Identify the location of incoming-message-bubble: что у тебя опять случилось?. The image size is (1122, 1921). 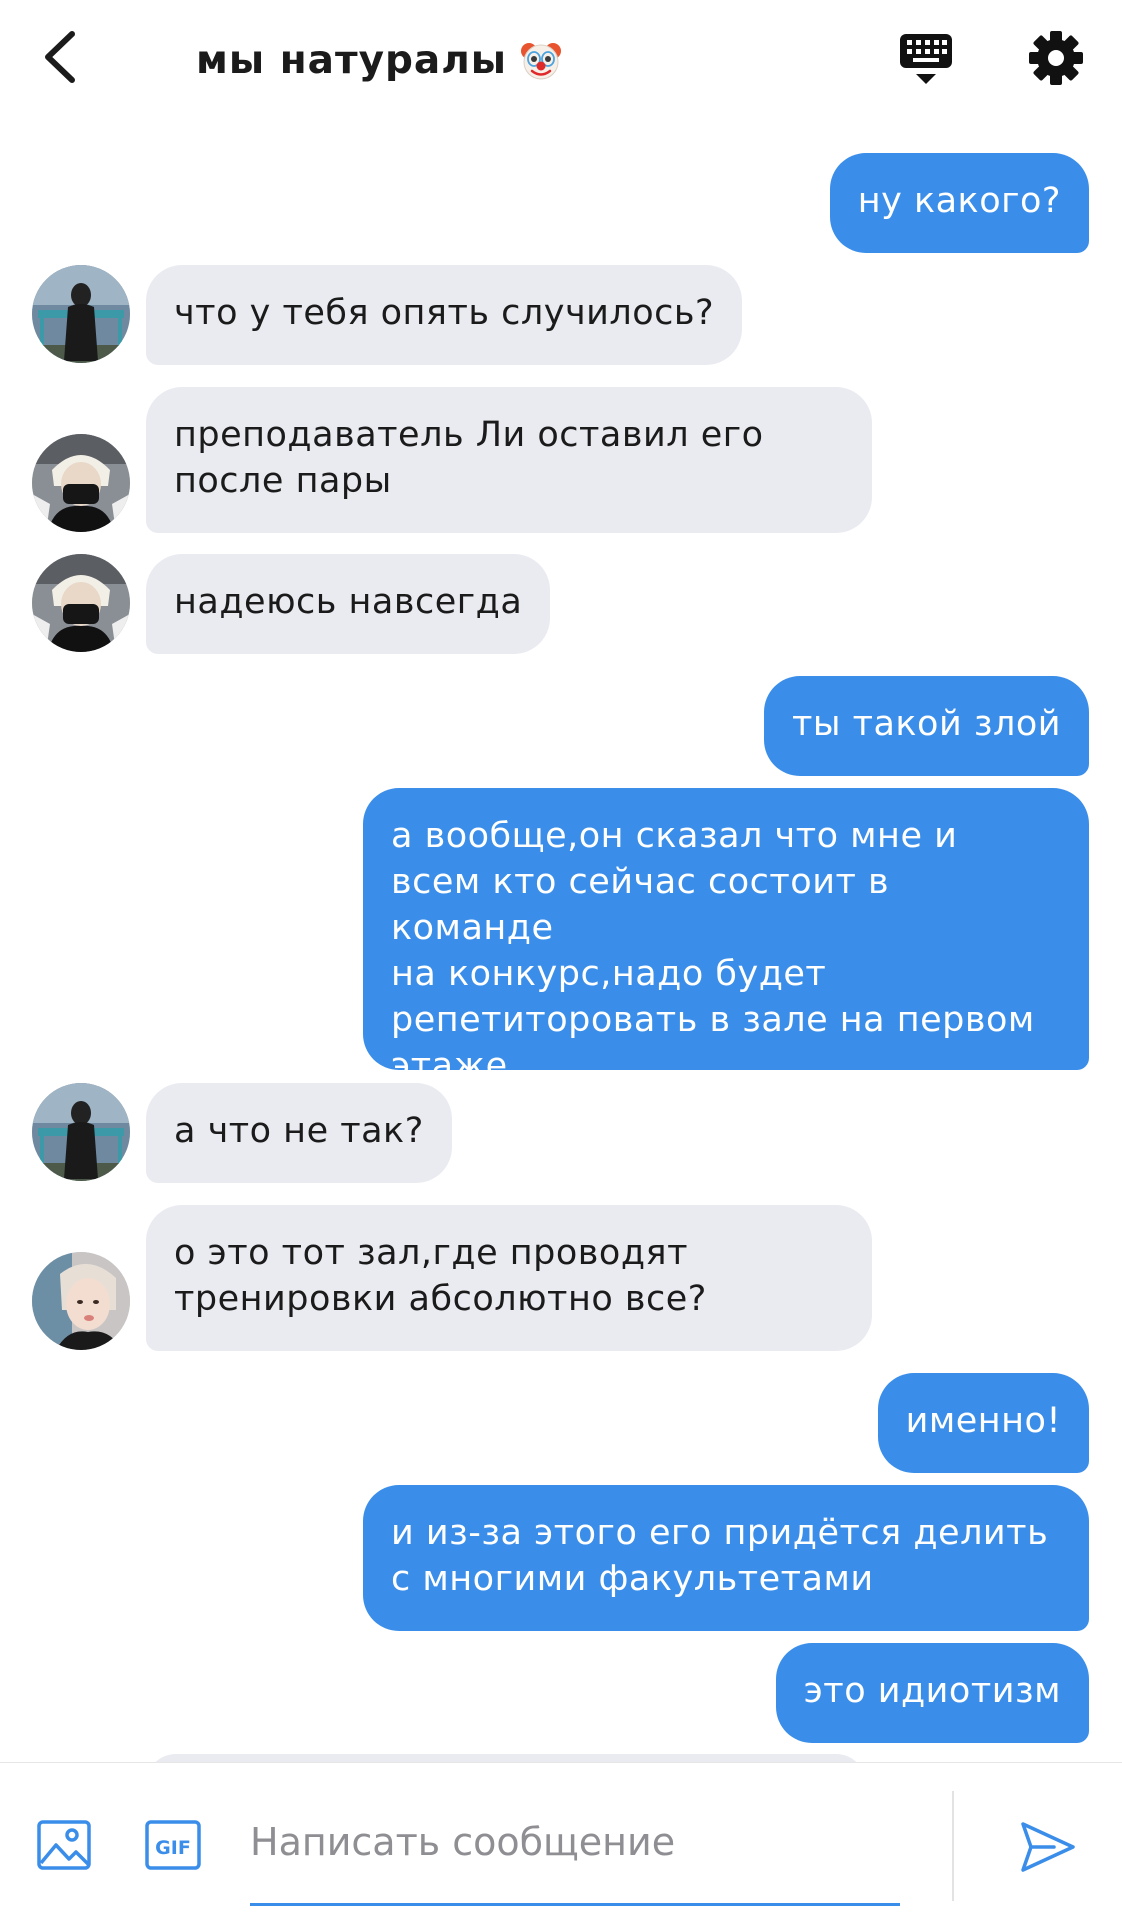
(444, 315).